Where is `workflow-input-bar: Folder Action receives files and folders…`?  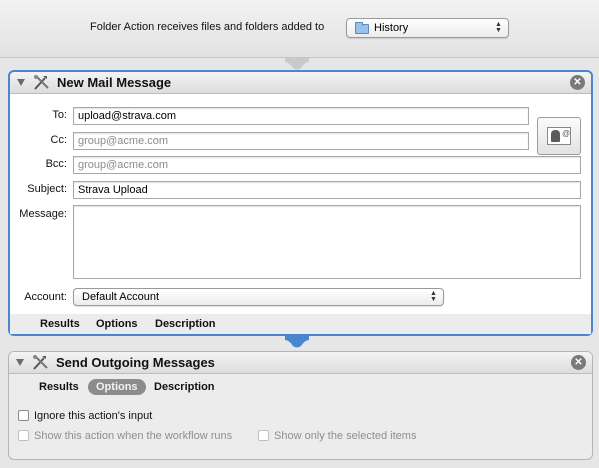
workflow-input-bar: Folder Action receives files and folders… is located at coordinates (299, 29).